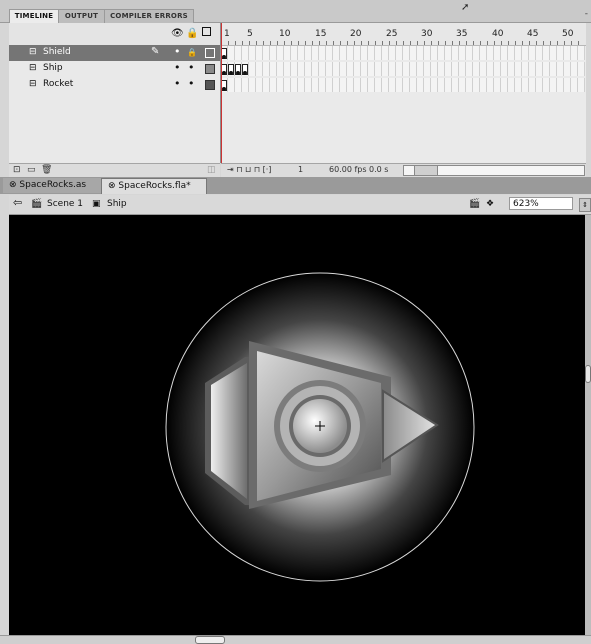 Image resolution: width=591 pixels, height=644 pixels. I want to click on tab-timeline: TIMELINE, so click(34, 16).